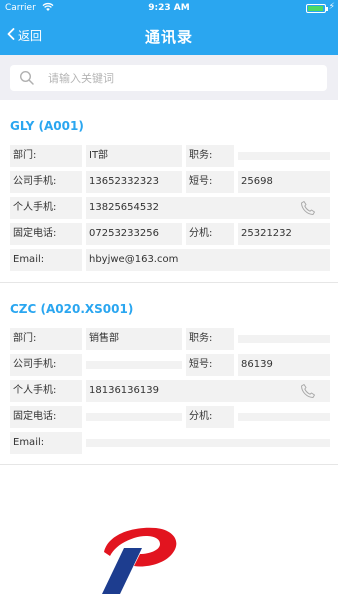 The image size is (338, 600). Describe the element at coordinates (284, 417) in the screenshot. I see `extension-value` at that location.